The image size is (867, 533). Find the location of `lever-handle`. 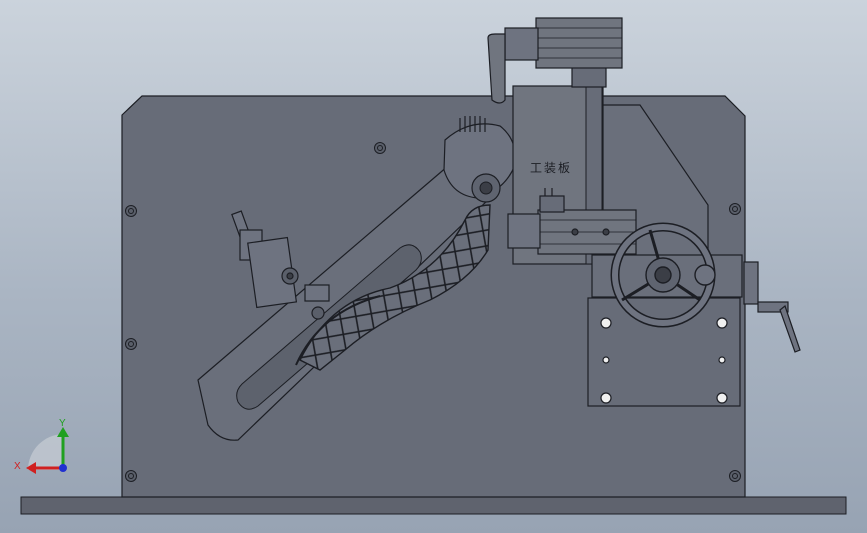

lever-handle is located at coordinates (779, 327).